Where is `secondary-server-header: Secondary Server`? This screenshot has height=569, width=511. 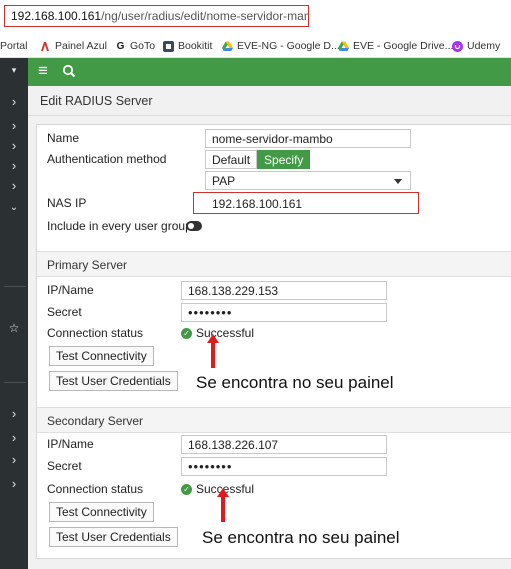
secondary-server-header: Secondary Server is located at coordinates (274, 420).